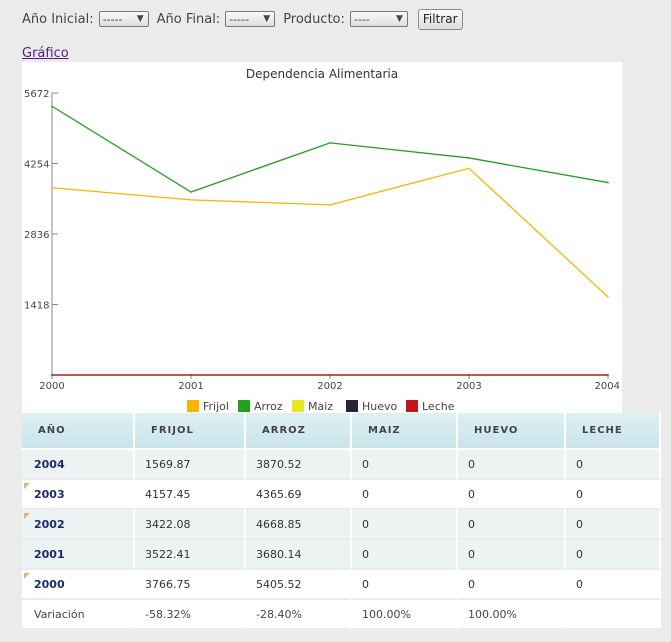 The image size is (671, 642). I want to click on legend-label-maiz: Maiz, so click(320, 406).